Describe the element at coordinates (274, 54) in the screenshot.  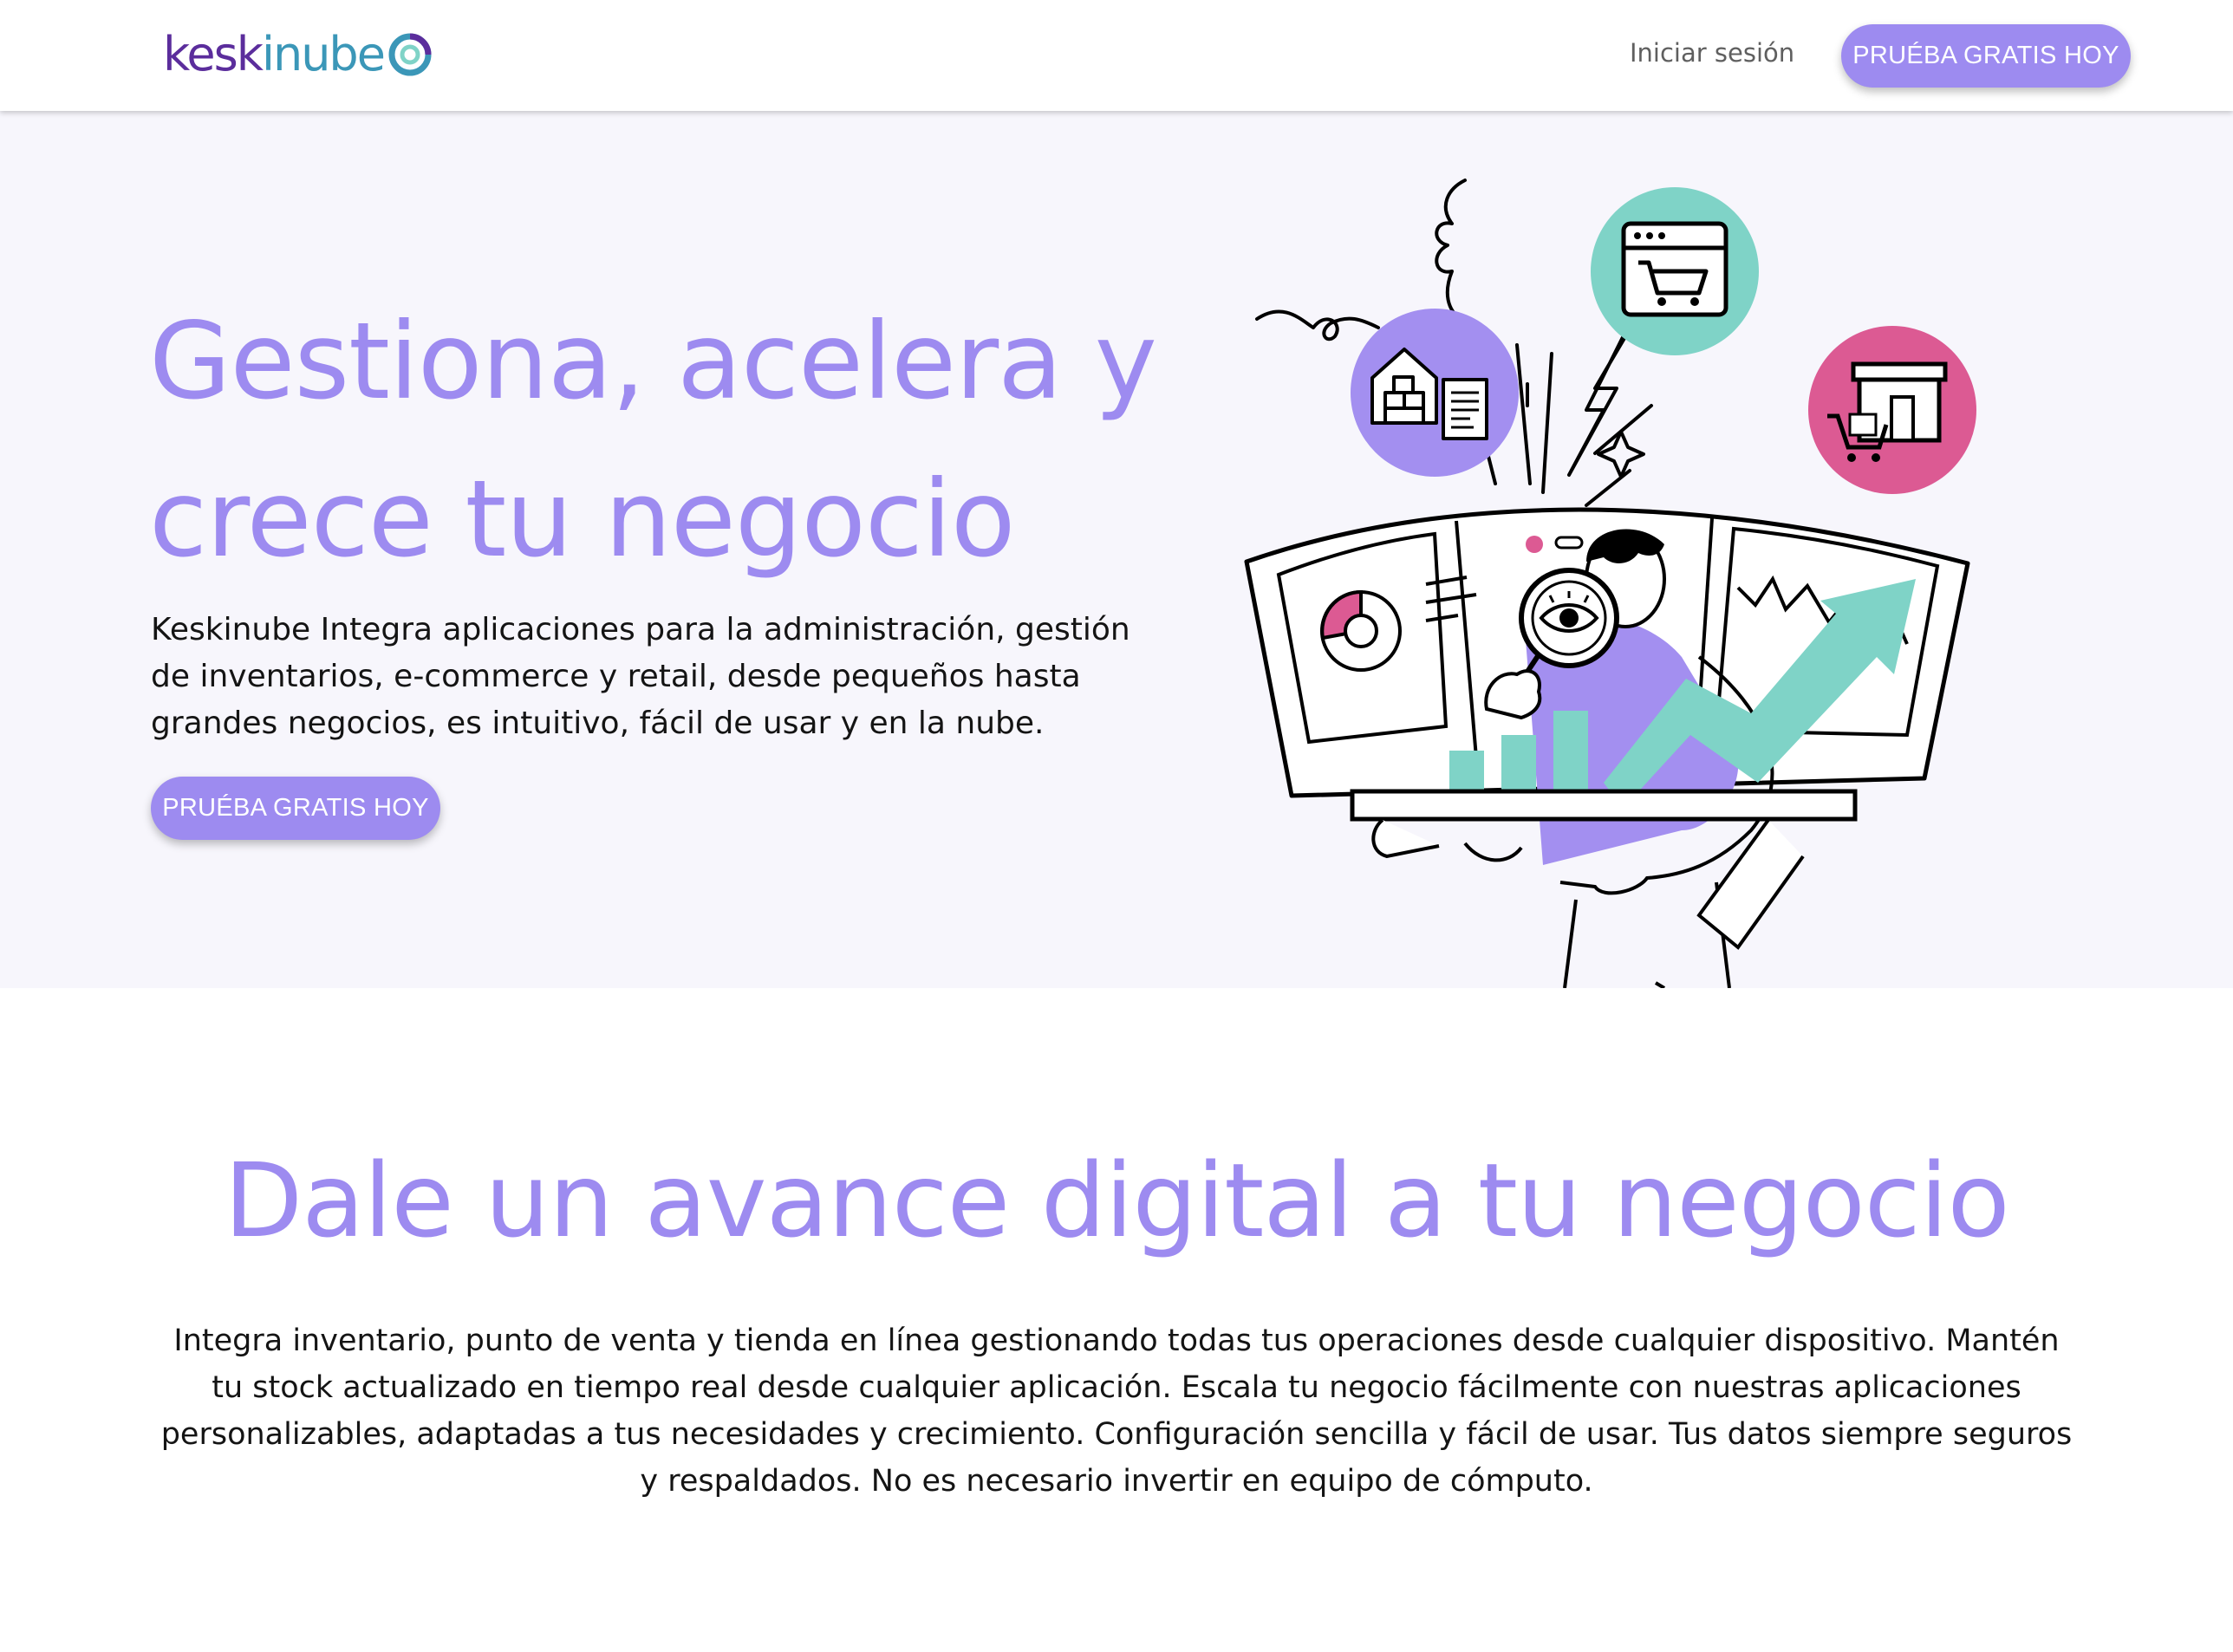
I see `logo-wordmark: keskinube` at that location.